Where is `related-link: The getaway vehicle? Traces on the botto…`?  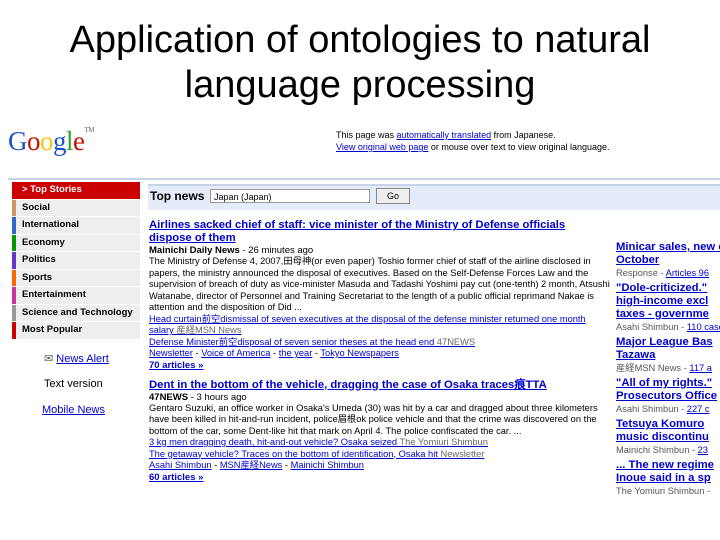
related-link: The getaway vehicle? Traces on the botto… is located at coordinates (293, 454).